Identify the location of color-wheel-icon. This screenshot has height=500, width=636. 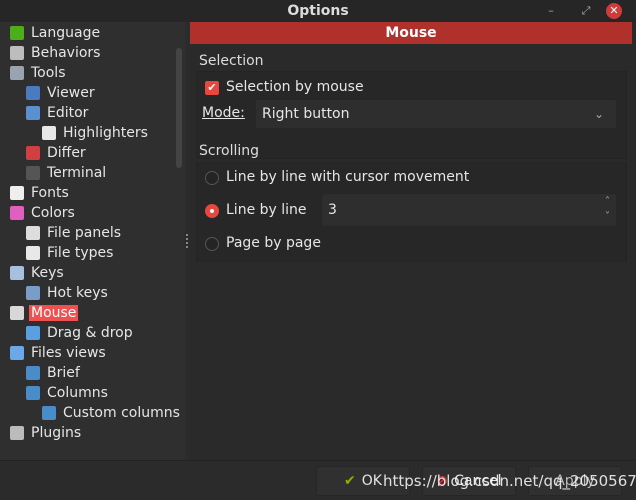
(17, 213).